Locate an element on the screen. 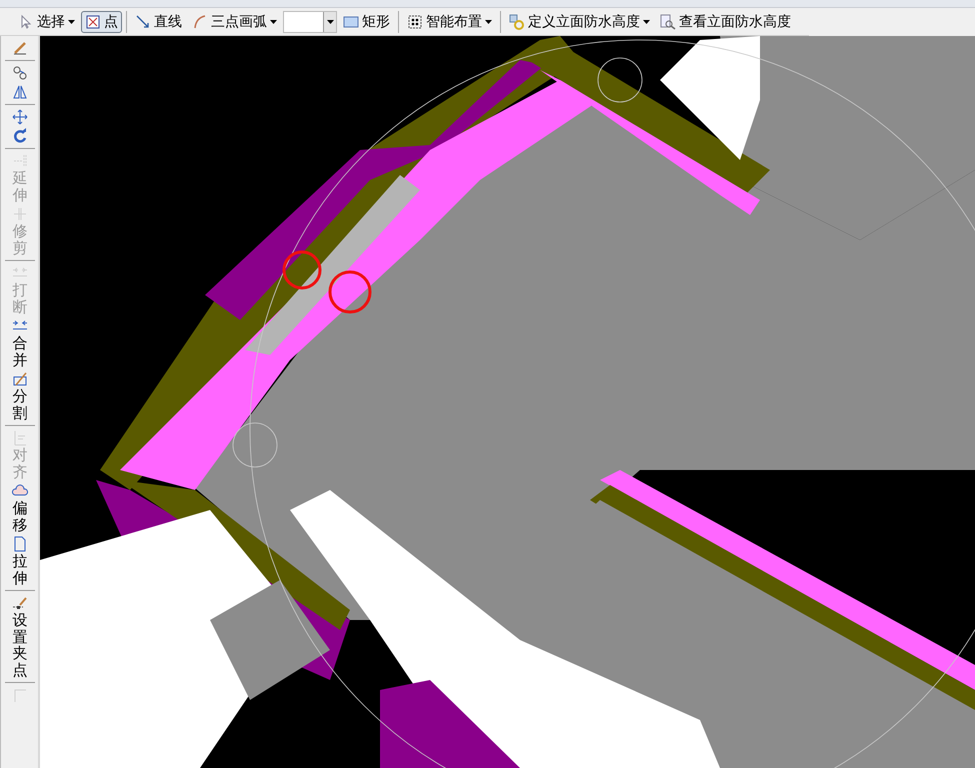 This screenshot has height=768, width=975. line-icon is located at coordinates (143, 22).